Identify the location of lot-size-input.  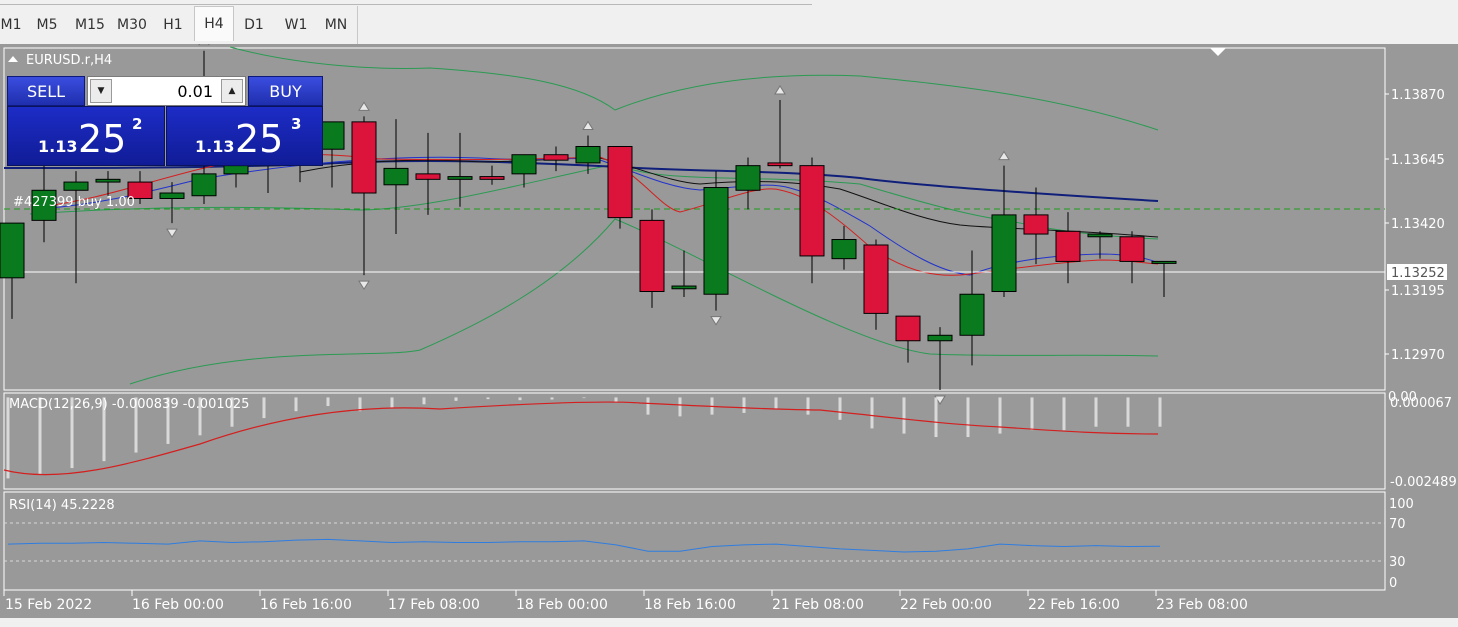
(164, 91).